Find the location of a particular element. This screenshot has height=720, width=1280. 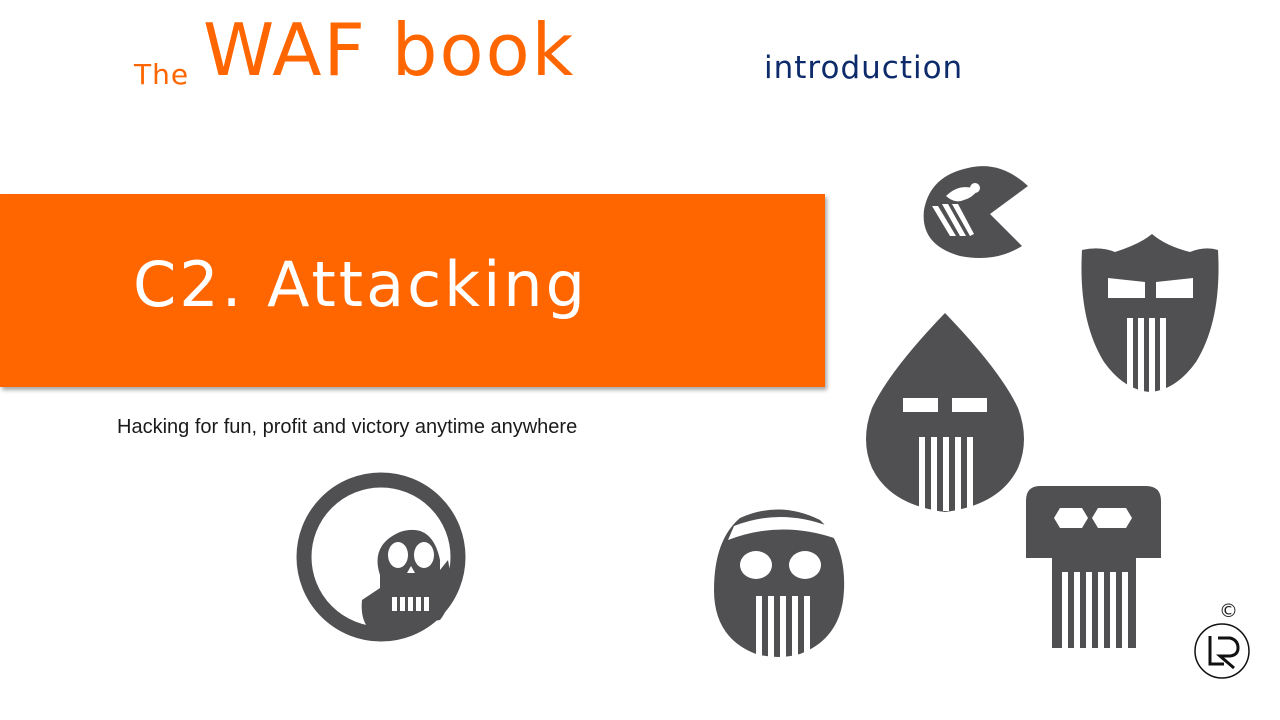

bandana-skull-icon is located at coordinates (779, 583).